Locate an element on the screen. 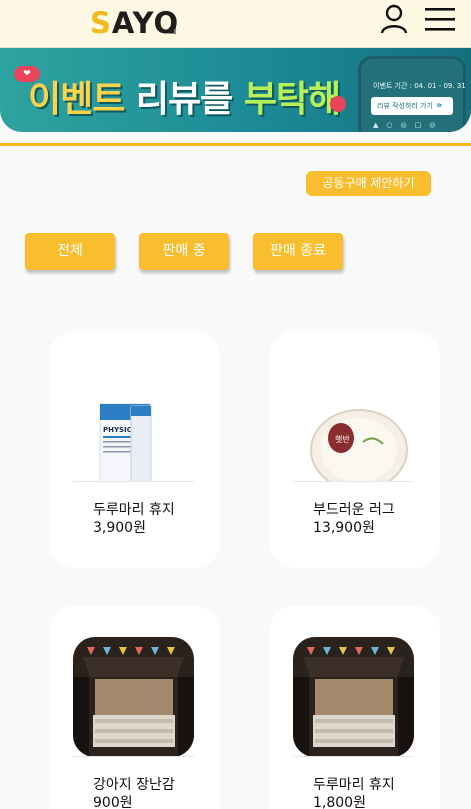 The height and width of the screenshot is (809, 471). product-price: 900원 is located at coordinates (113, 802).